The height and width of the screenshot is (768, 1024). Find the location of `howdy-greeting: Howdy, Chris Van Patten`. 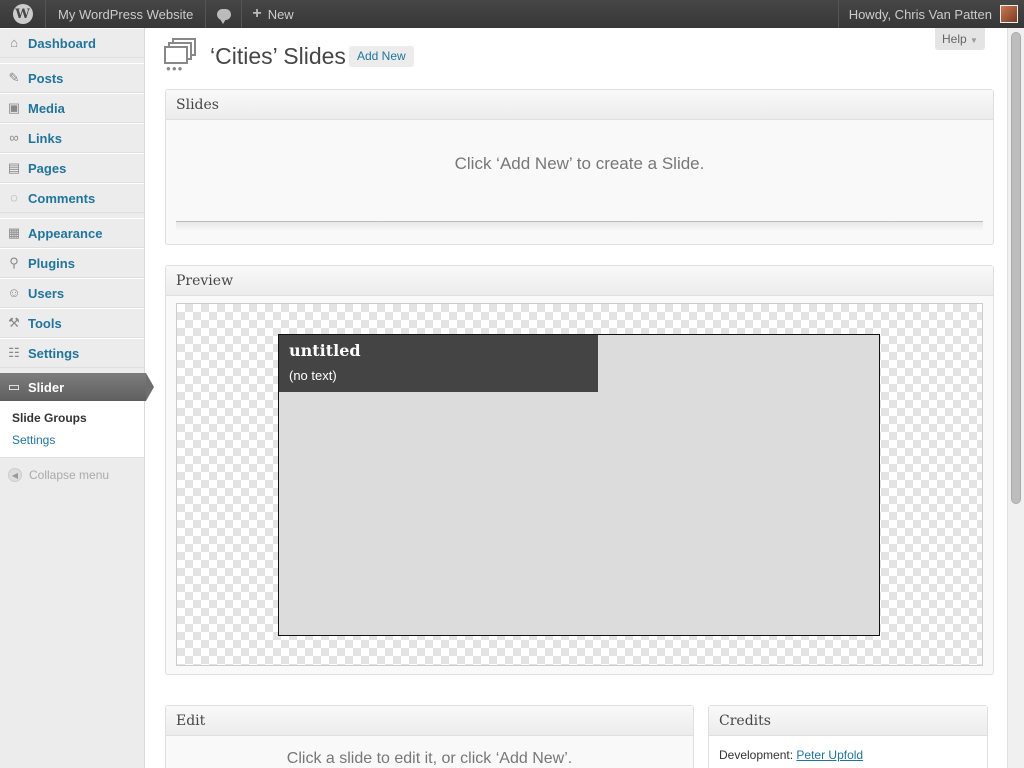

howdy-greeting: Howdy, Chris Van Patten is located at coordinates (920, 14).